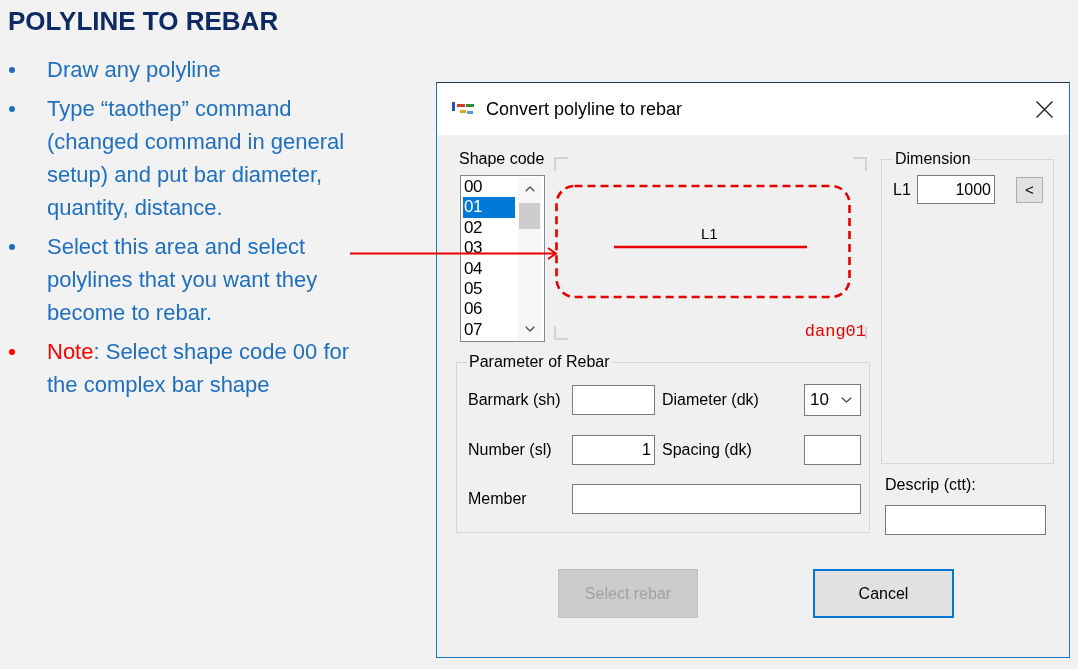 The height and width of the screenshot is (669, 1078). Describe the element at coordinates (489, 207) in the screenshot. I see `shape-code-option: 01` at that location.